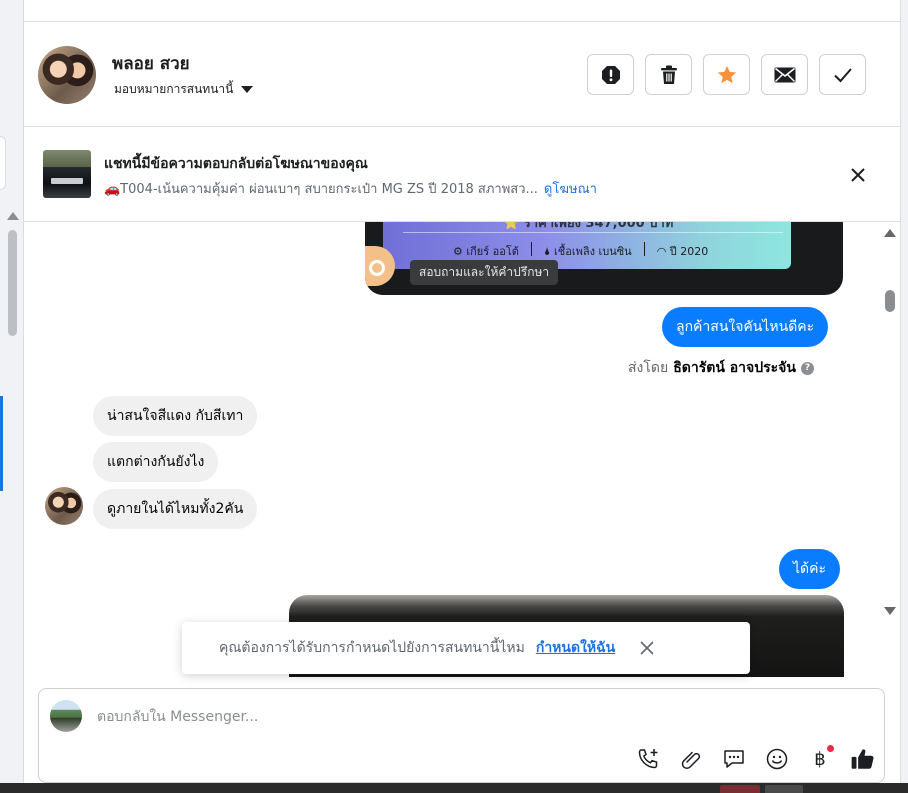 This screenshot has width=908, height=793. I want to click on sent-by-line: ส่งโดย ธิดารัตน์ อาจประจัน ?, so click(721, 368).